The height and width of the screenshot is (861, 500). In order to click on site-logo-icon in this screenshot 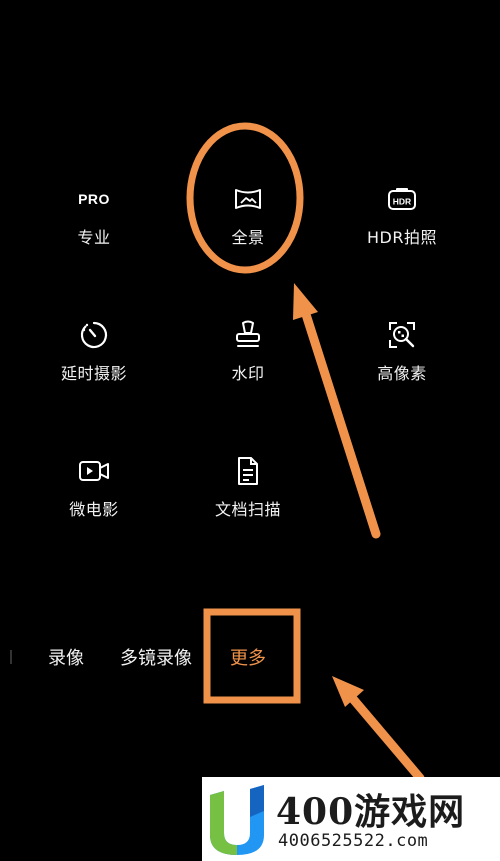, I will do `click(237, 819)`.